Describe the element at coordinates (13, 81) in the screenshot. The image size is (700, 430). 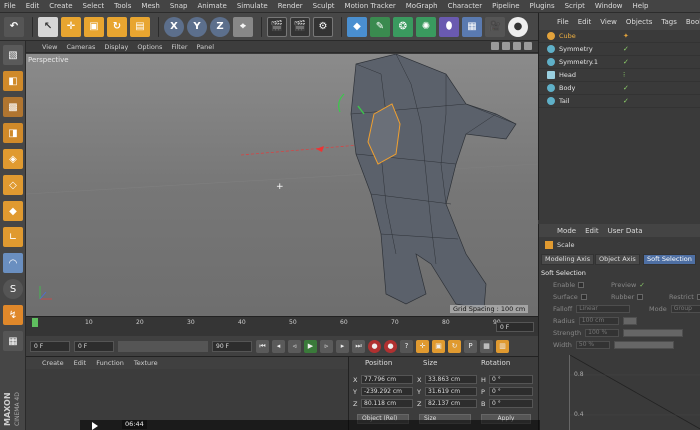
I see `model-mode-icon: ◧` at that location.